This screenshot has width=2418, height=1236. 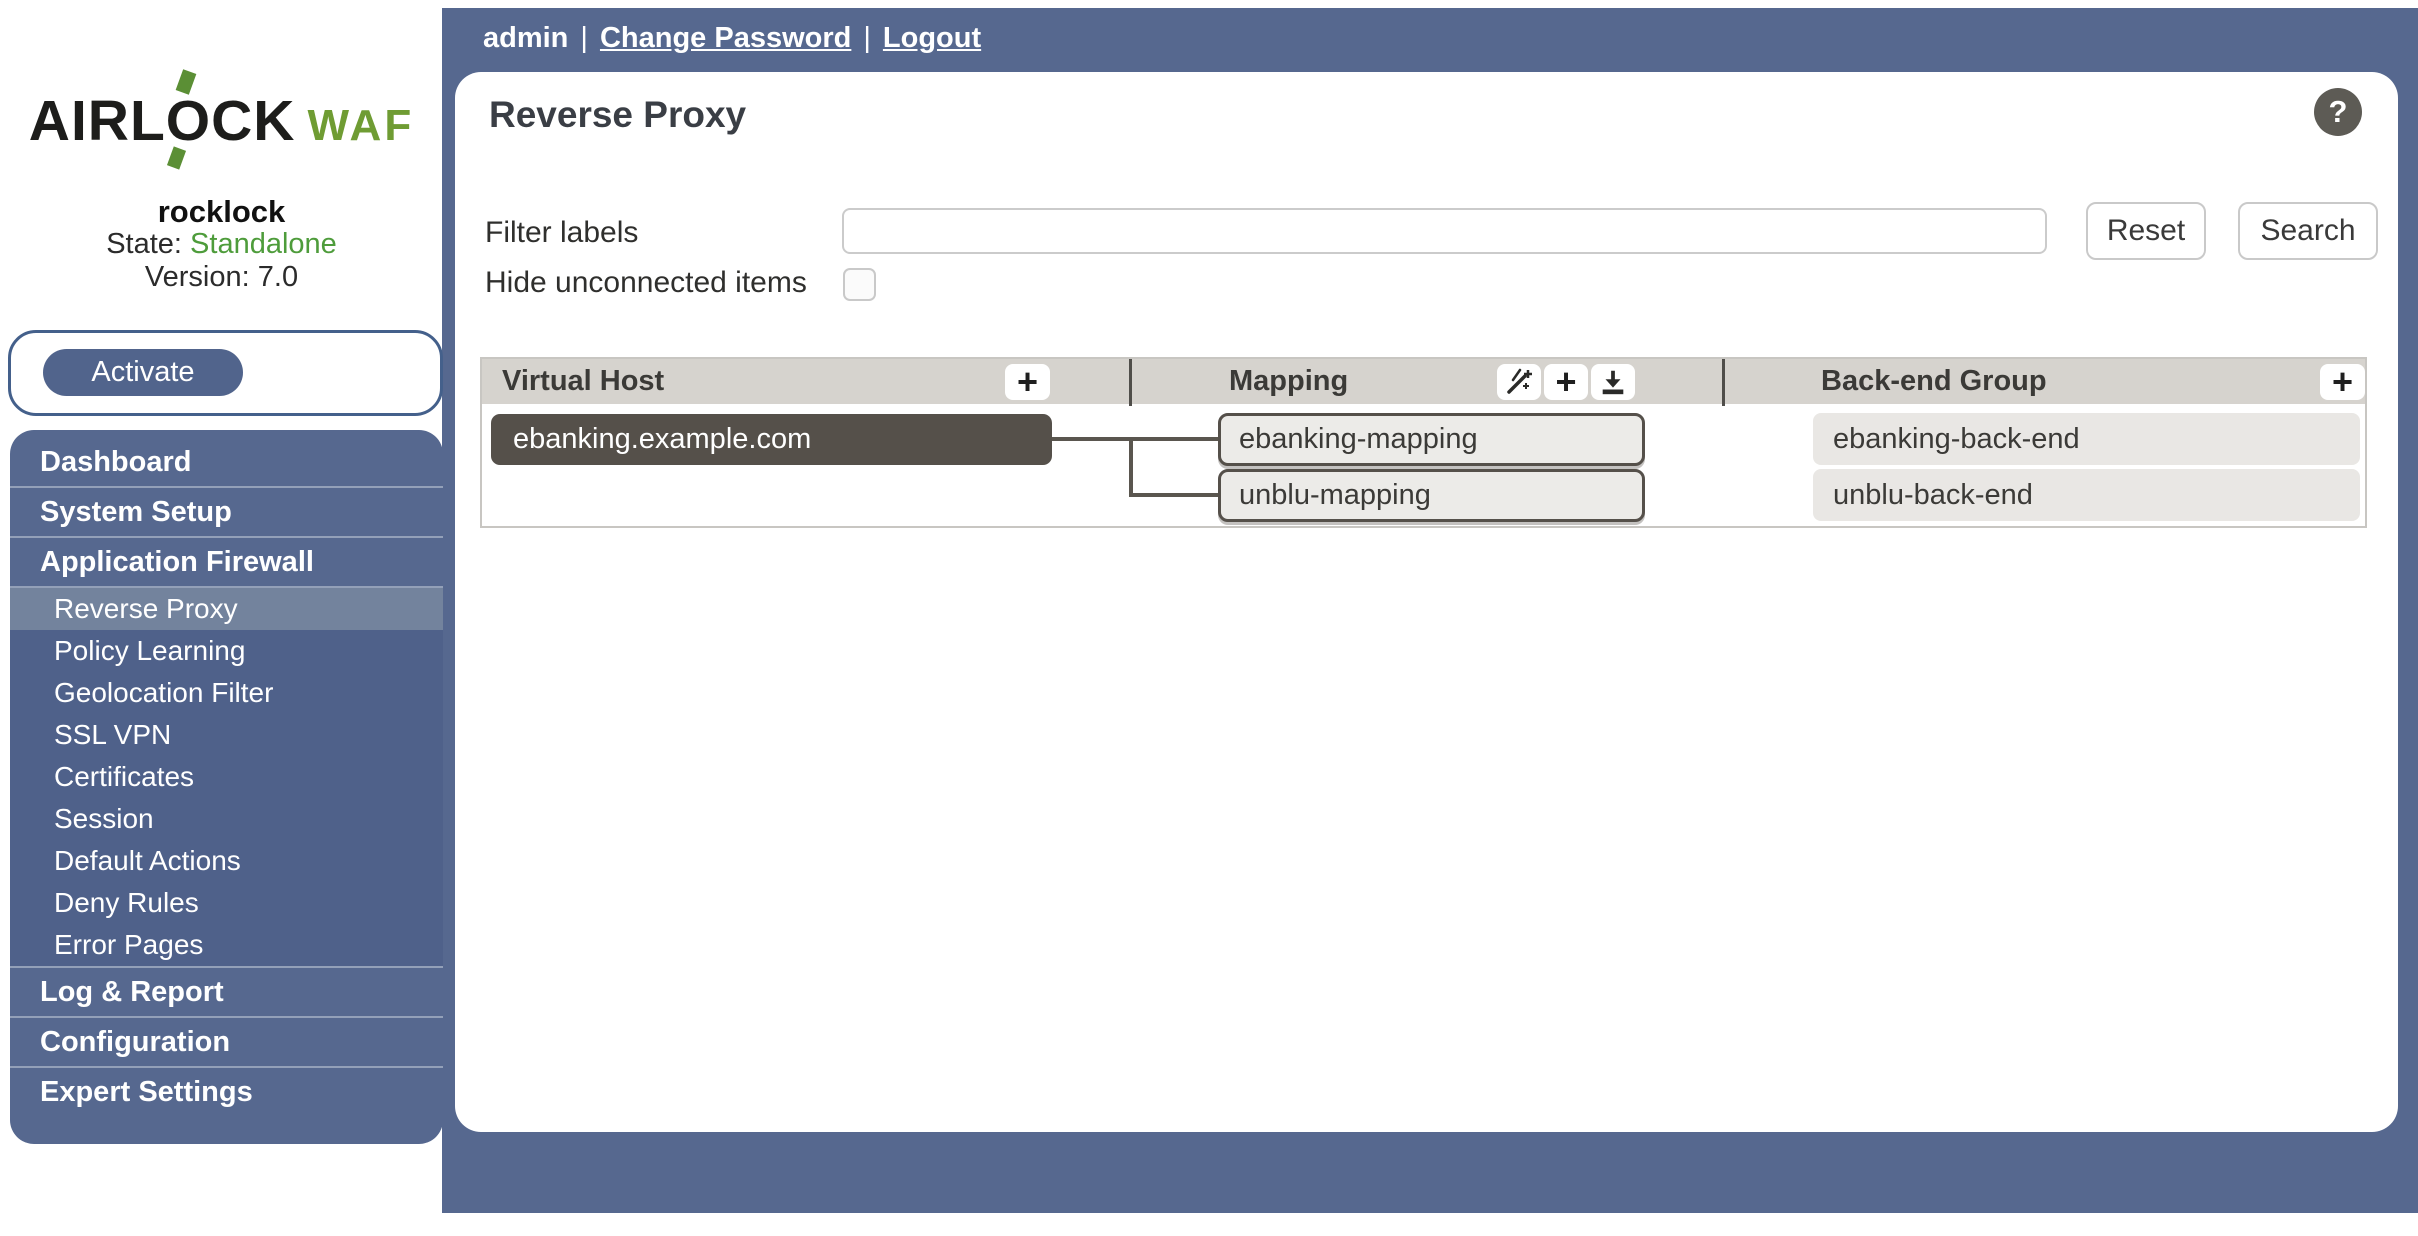 I want to click on logo-product-name: WAF, so click(x=361, y=125).